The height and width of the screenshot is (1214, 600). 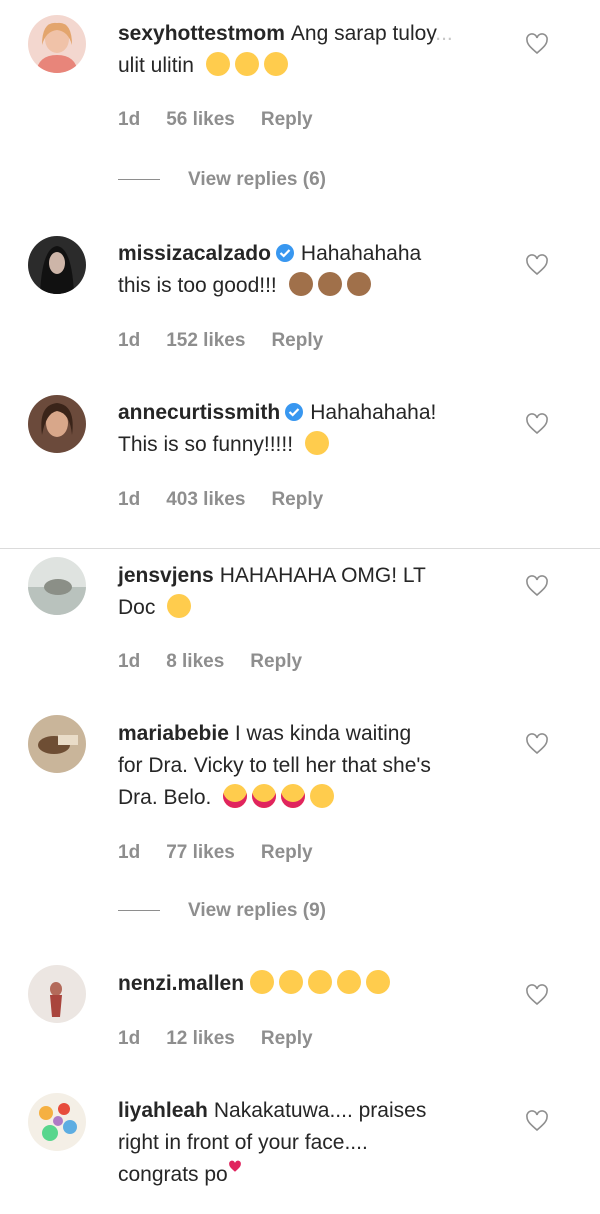 What do you see at coordinates (257, 179) in the screenshot?
I see `view-replies-label: View replies (6)` at bounding box center [257, 179].